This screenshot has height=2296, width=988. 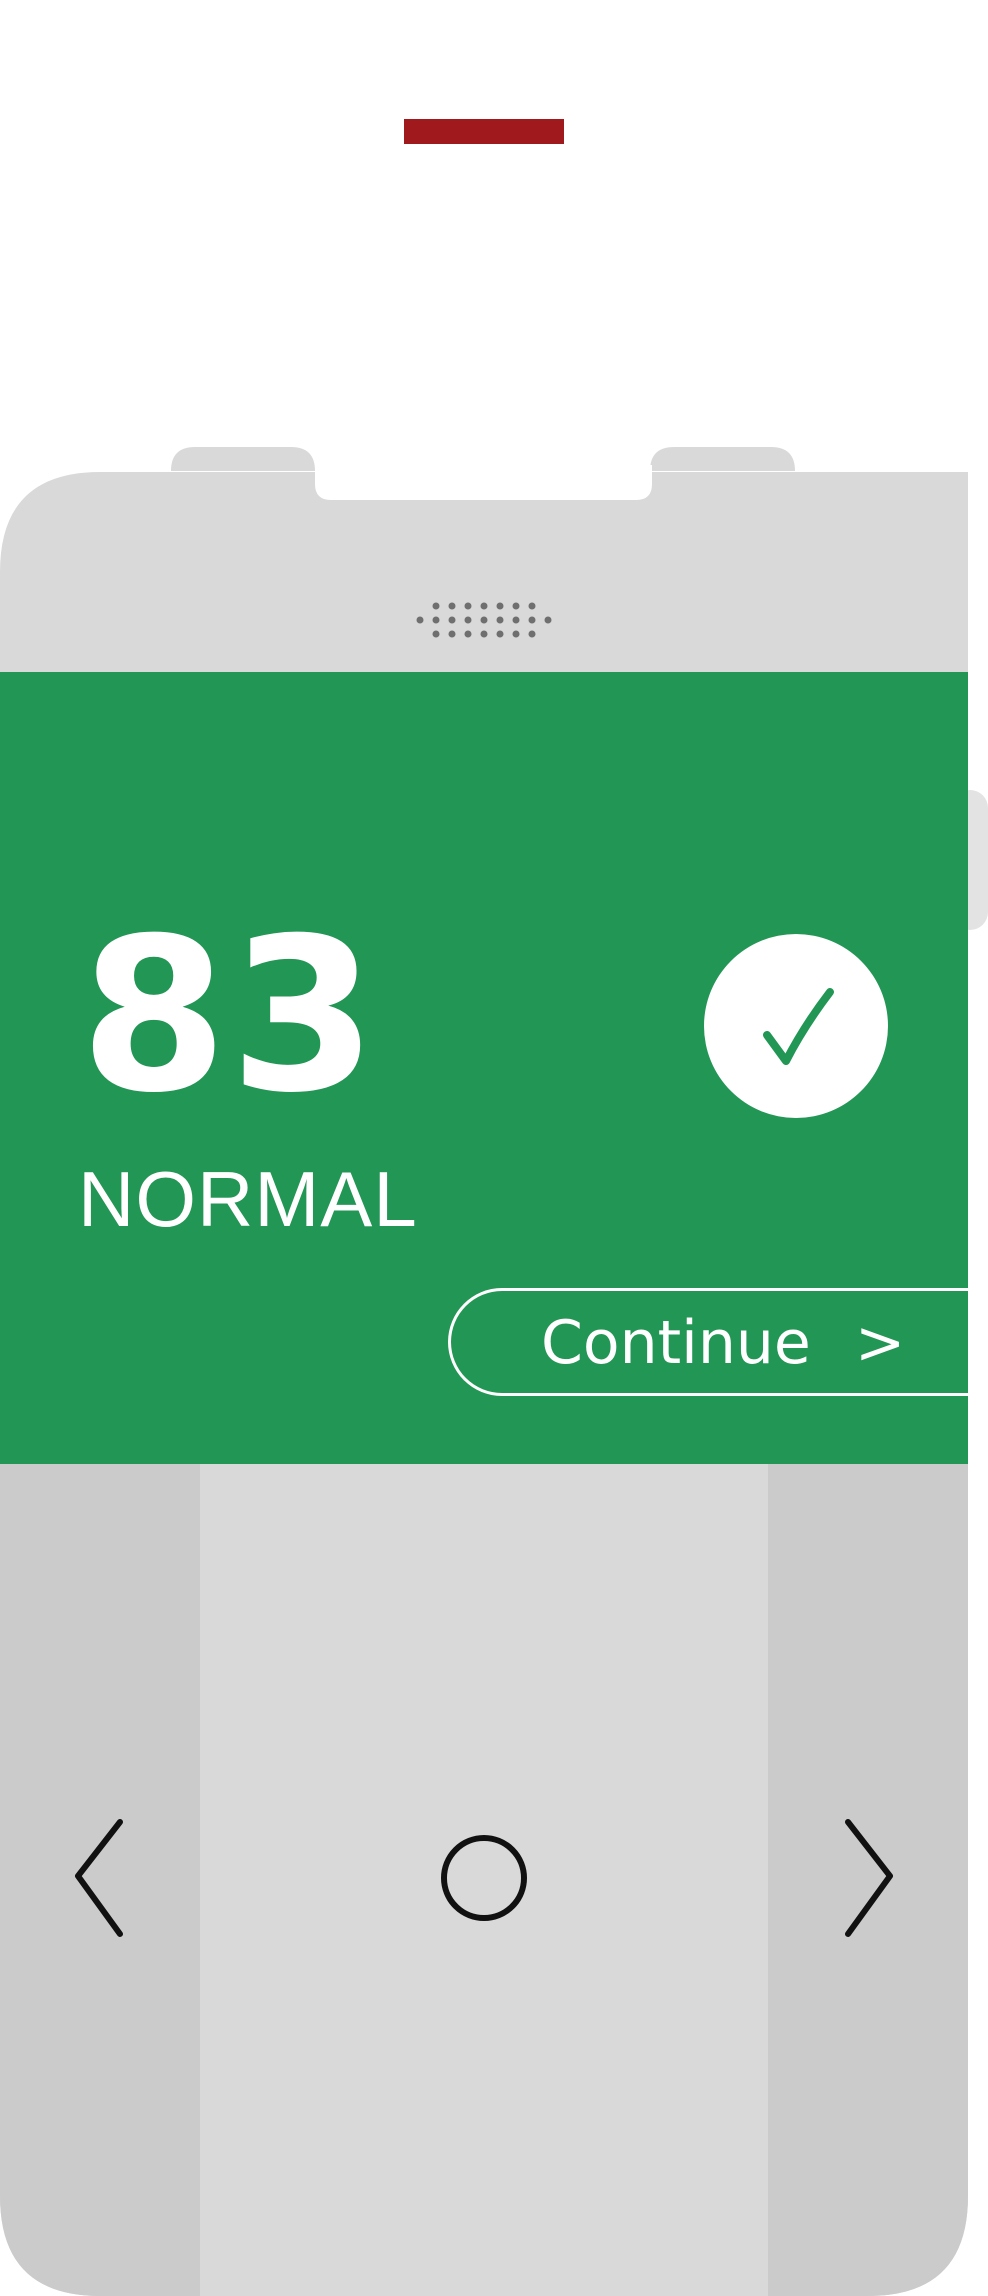 I want to click on continue-label: Continue, so click(x=676, y=1343).